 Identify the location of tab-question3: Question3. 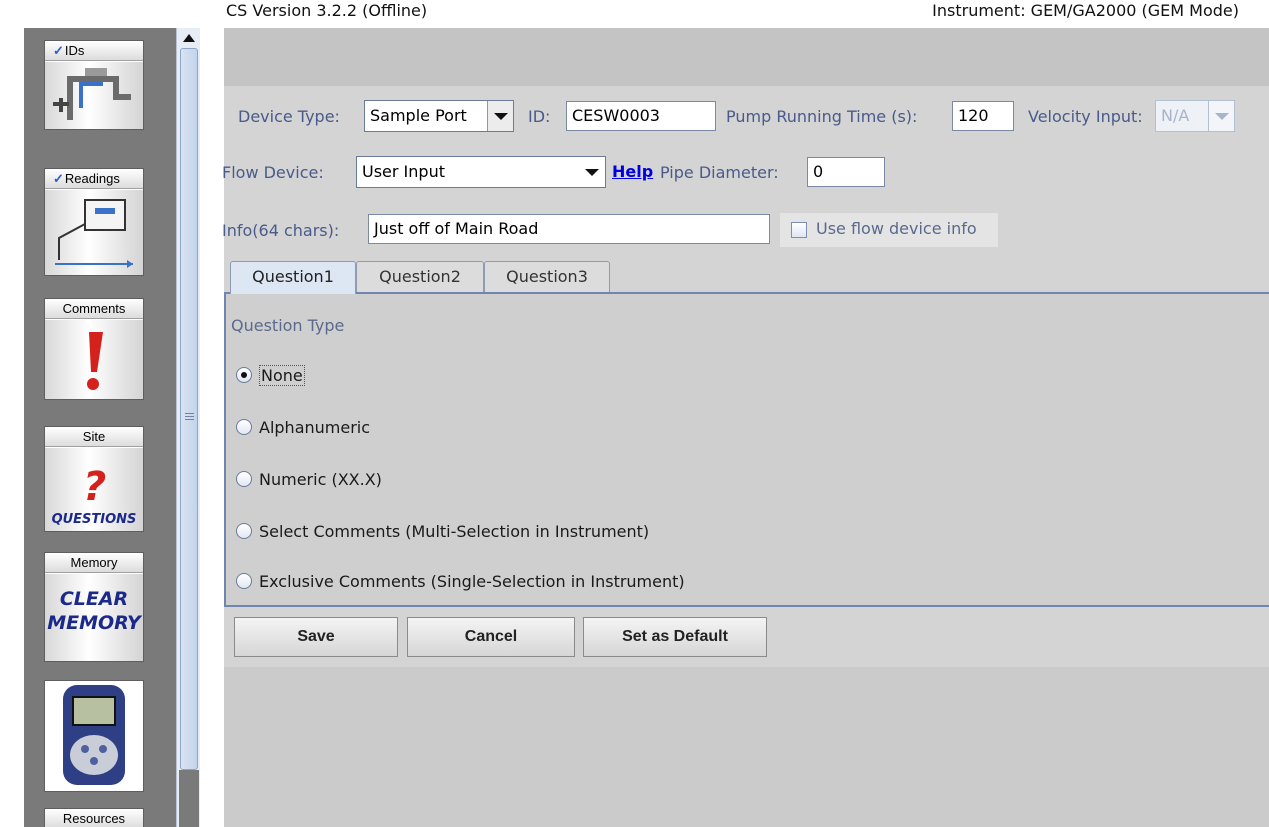
(547, 277).